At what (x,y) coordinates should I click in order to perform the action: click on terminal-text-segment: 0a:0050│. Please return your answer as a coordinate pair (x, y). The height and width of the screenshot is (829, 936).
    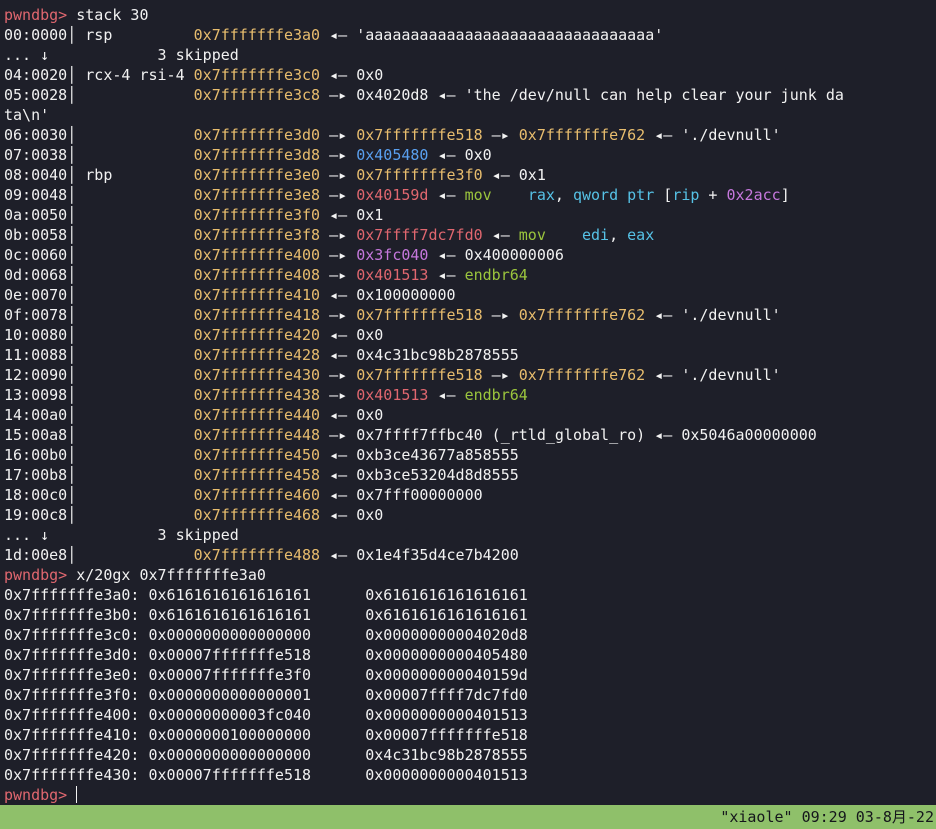
    Looking at the image, I should click on (99, 215).